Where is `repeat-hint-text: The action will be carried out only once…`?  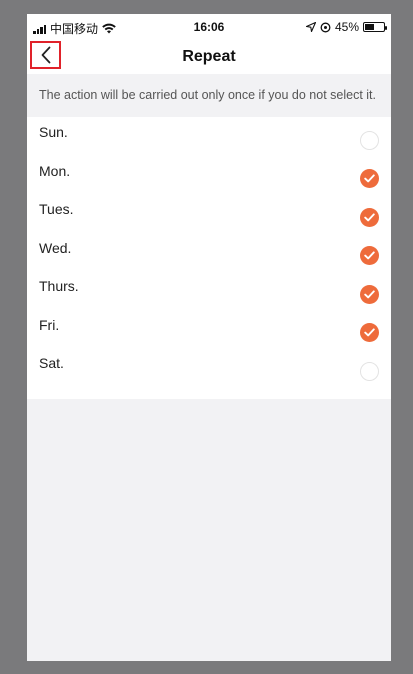 repeat-hint-text: The action will be carried out only once… is located at coordinates (209, 95).